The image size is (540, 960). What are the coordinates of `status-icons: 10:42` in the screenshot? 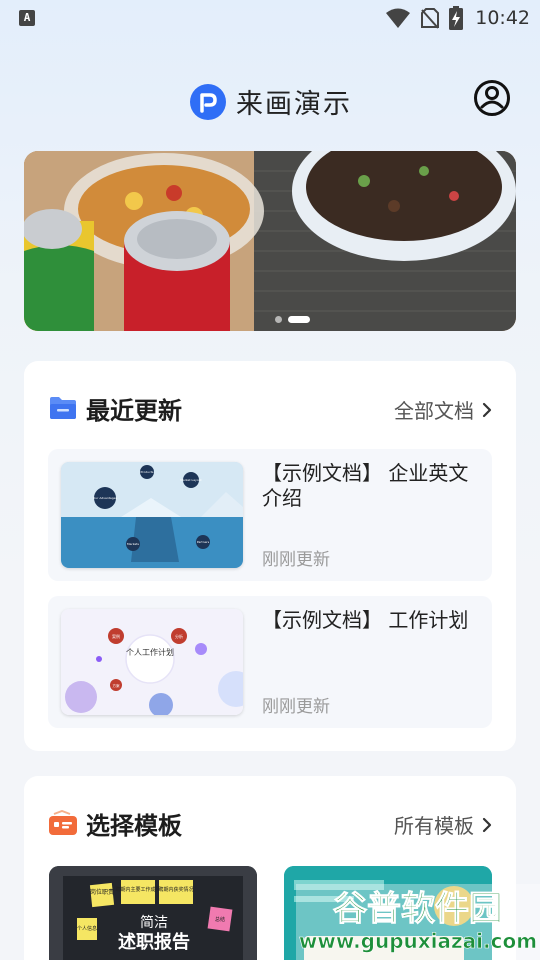 It's located at (457, 18).